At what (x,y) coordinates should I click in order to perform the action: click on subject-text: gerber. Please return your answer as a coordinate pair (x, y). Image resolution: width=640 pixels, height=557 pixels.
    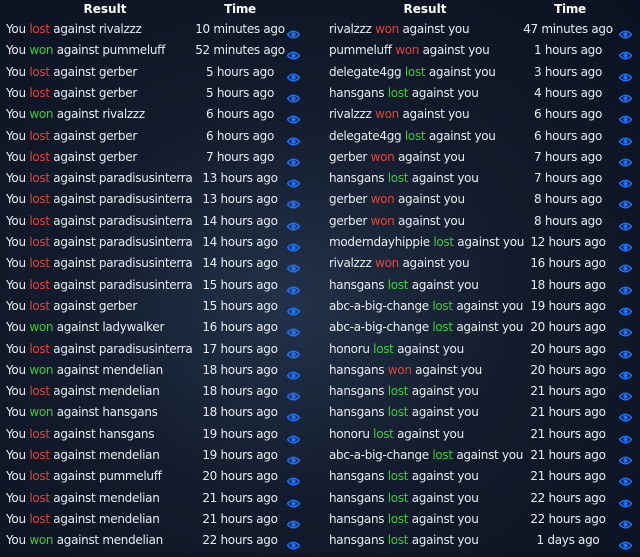
    Looking at the image, I should click on (348, 220).